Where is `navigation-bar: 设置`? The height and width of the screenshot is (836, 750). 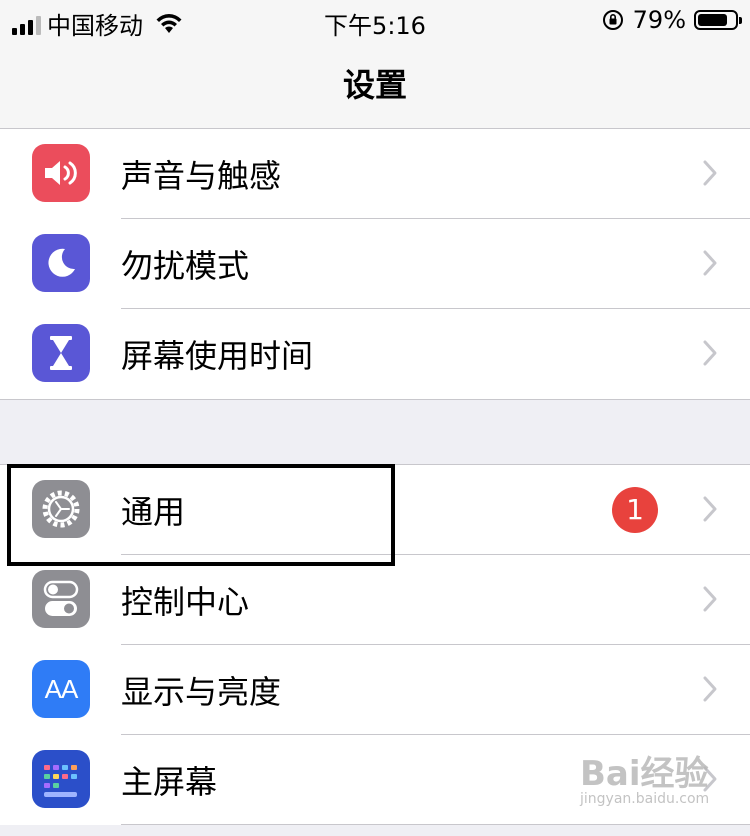 navigation-bar: 设置 is located at coordinates (375, 84).